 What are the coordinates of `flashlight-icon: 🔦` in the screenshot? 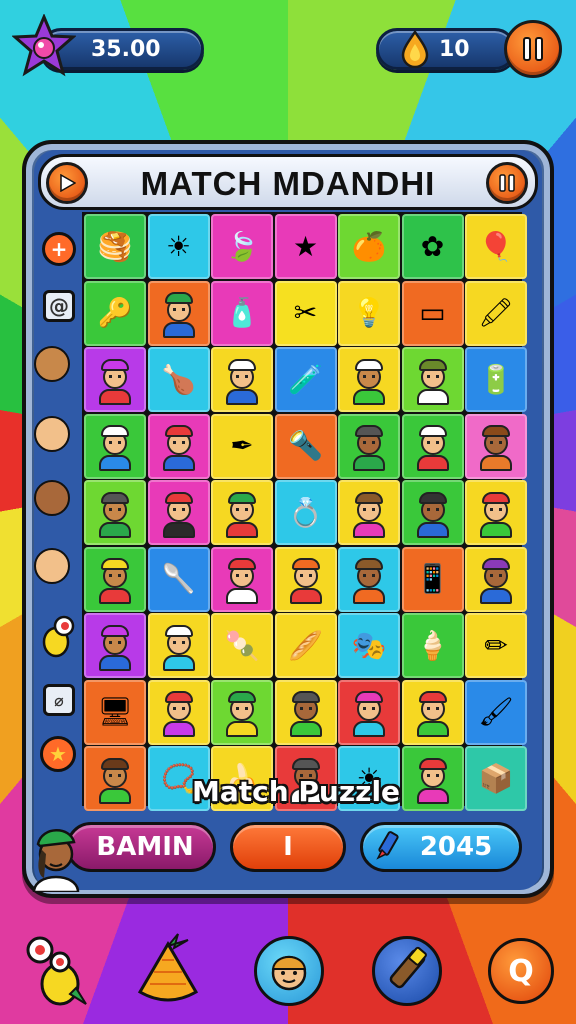 It's located at (305, 445).